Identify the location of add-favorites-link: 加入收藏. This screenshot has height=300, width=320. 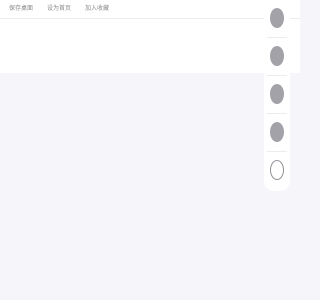
(97, 9).